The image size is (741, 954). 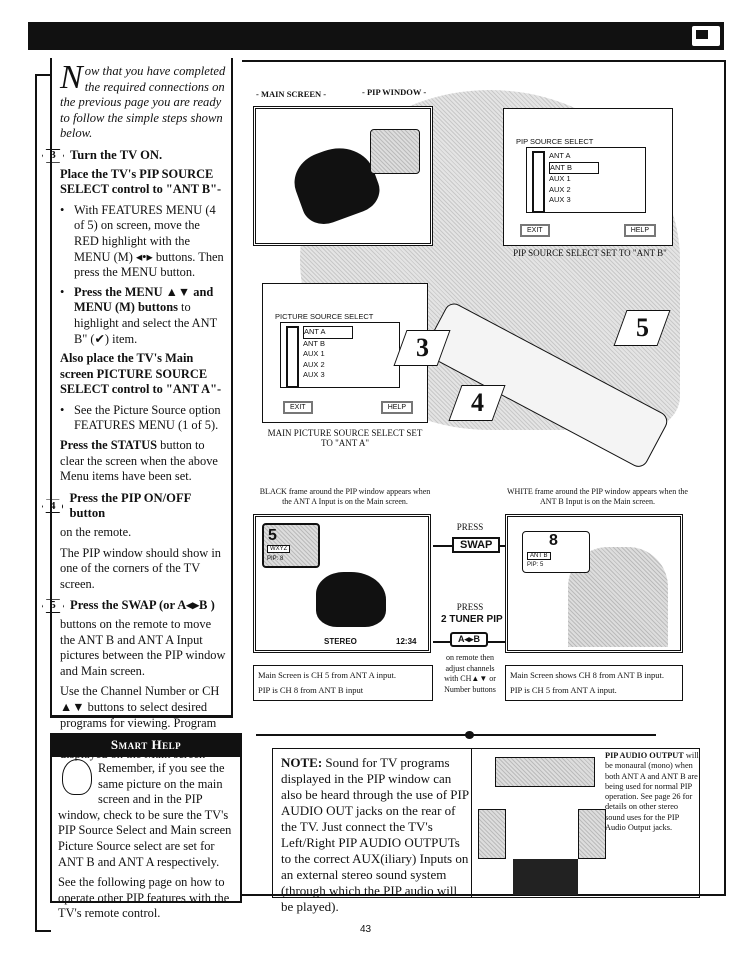 I want to click on pip-label: PIP: 8, so click(x=275, y=559).